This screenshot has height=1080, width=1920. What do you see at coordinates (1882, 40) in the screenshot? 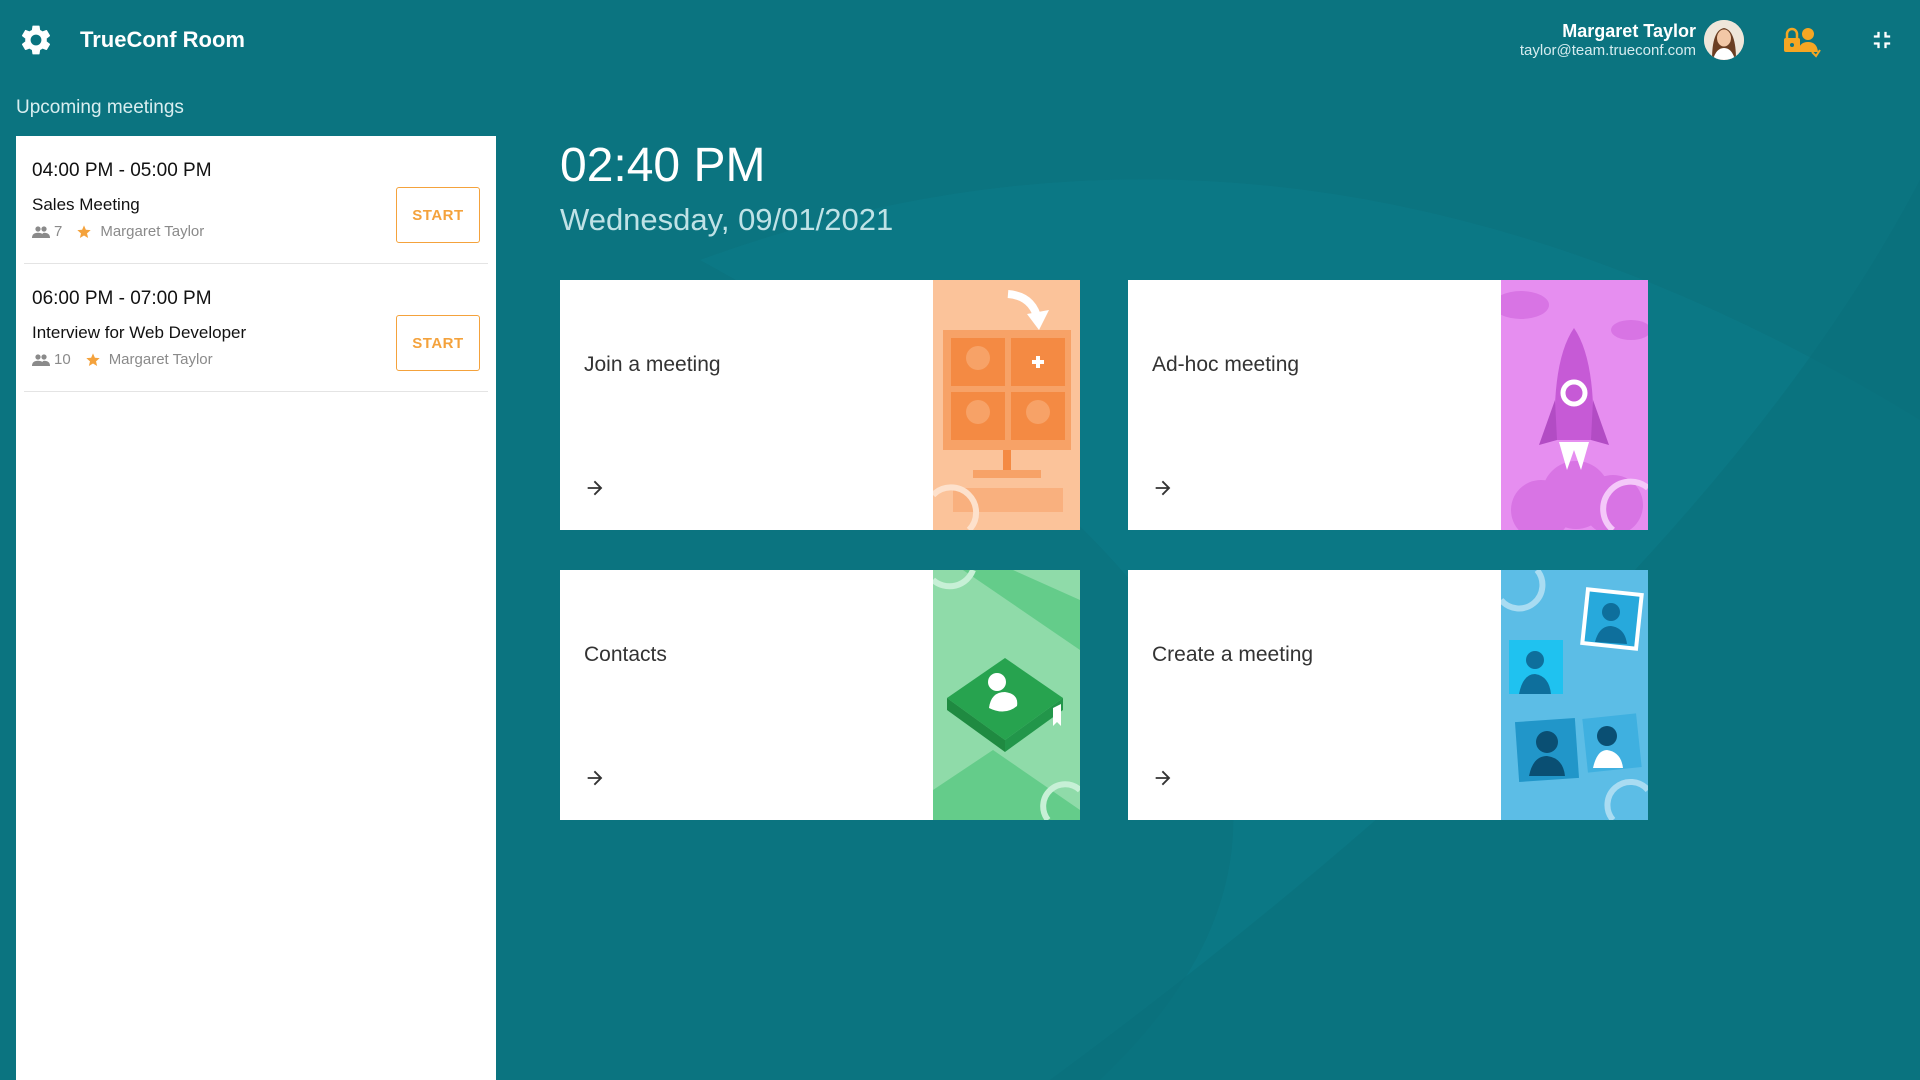
I see `exit-fullscreen-icon` at bounding box center [1882, 40].